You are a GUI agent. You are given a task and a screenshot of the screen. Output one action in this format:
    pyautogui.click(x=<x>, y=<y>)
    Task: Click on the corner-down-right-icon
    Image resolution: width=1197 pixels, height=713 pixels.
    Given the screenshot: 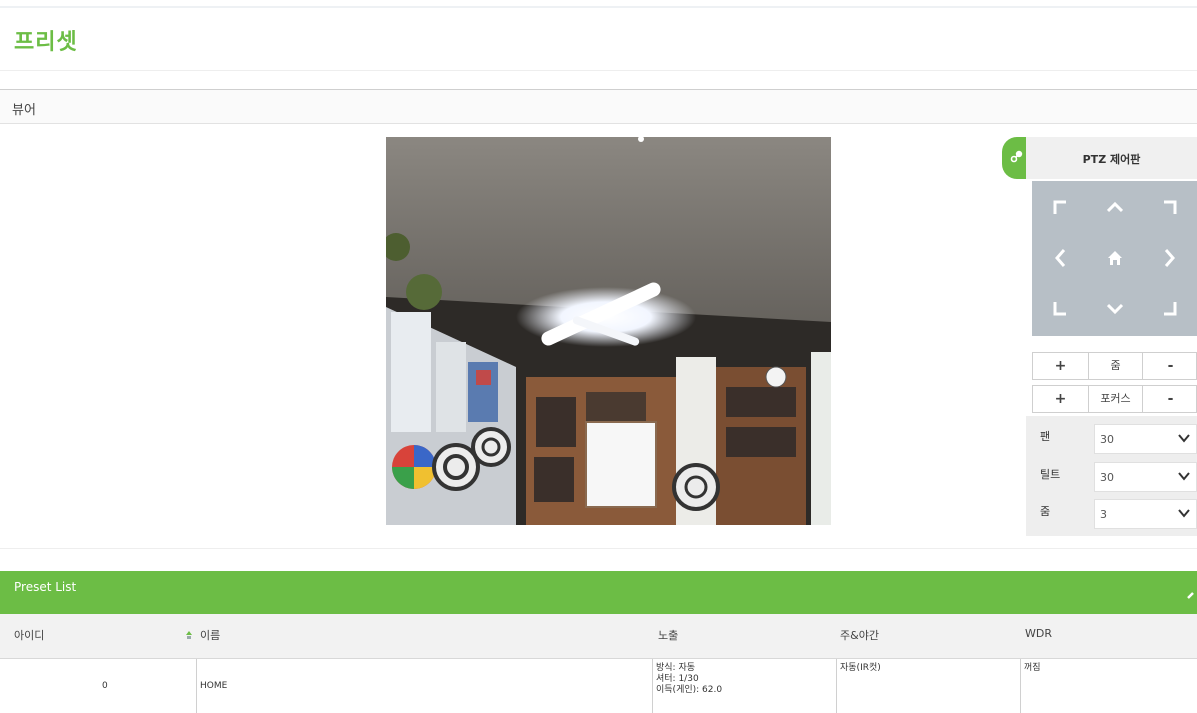 What is the action you would take?
    pyautogui.click(x=1169, y=308)
    